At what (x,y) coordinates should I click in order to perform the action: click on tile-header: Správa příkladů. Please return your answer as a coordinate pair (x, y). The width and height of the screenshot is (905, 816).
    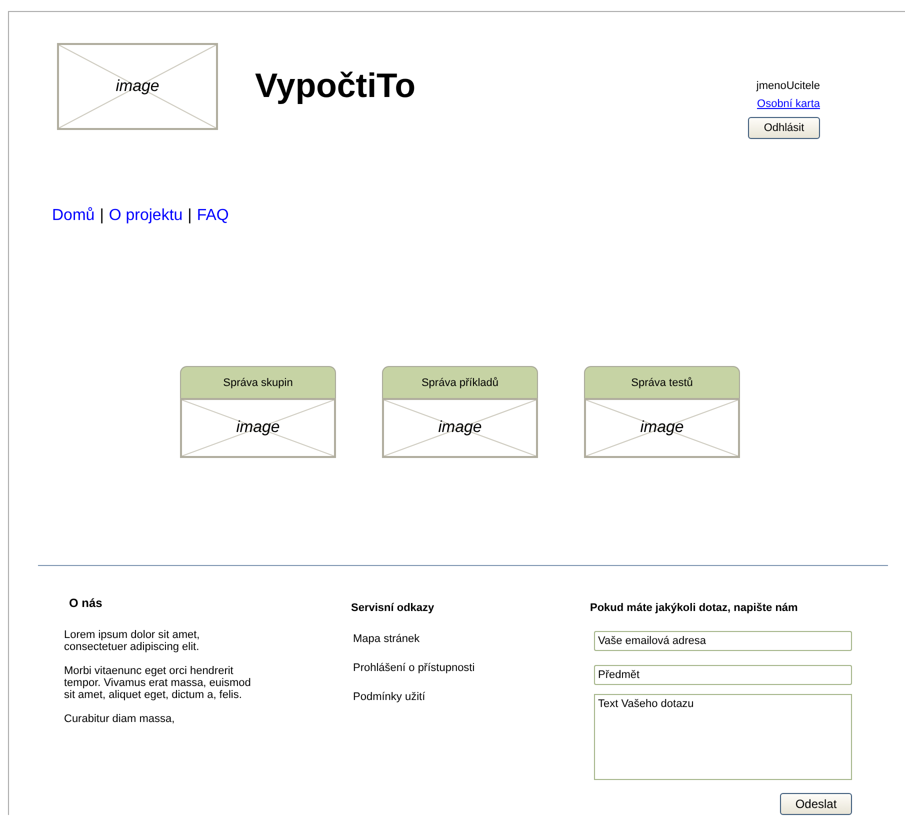
    Looking at the image, I should click on (460, 382).